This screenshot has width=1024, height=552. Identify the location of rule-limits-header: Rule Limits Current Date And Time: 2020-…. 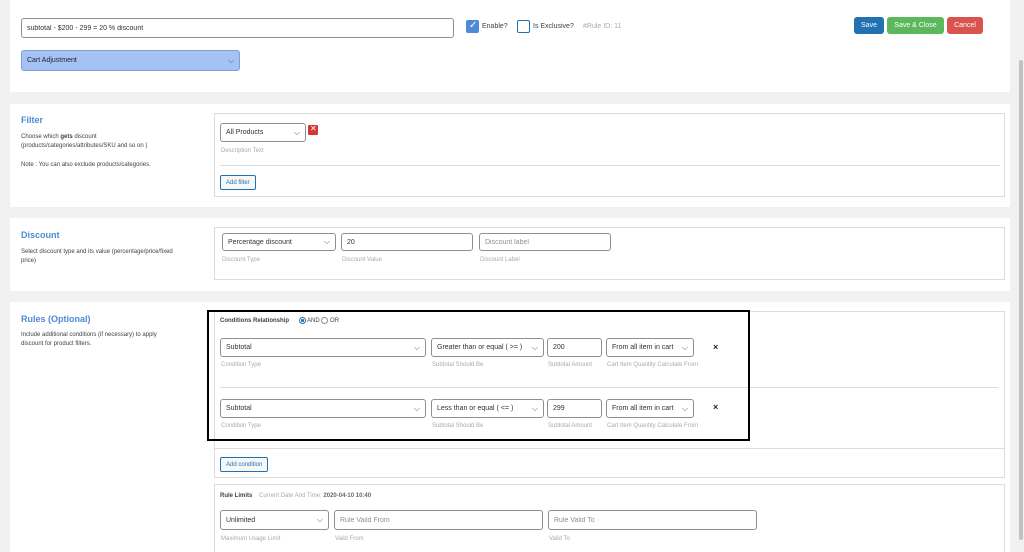
(295, 496).